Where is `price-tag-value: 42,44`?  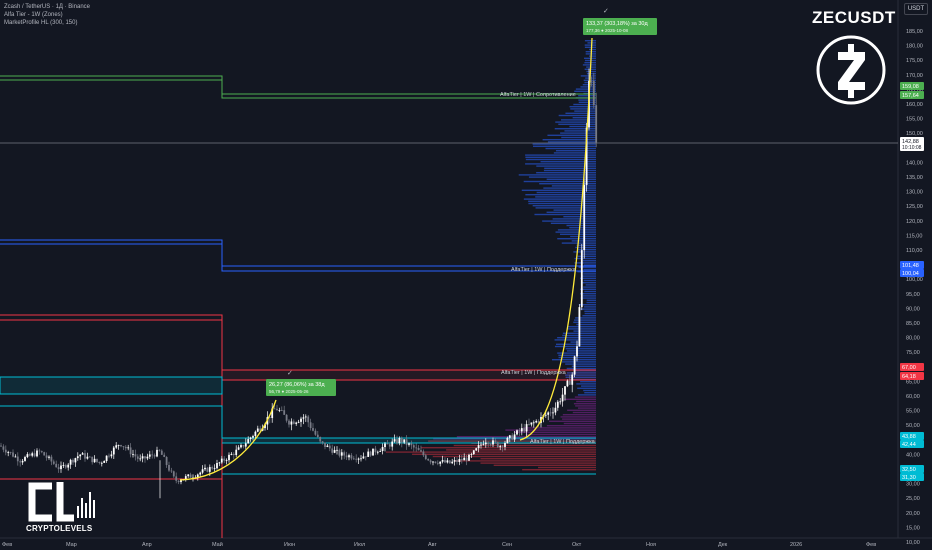
price-tag-value: 42,44 is located at coordinates (909, 445).